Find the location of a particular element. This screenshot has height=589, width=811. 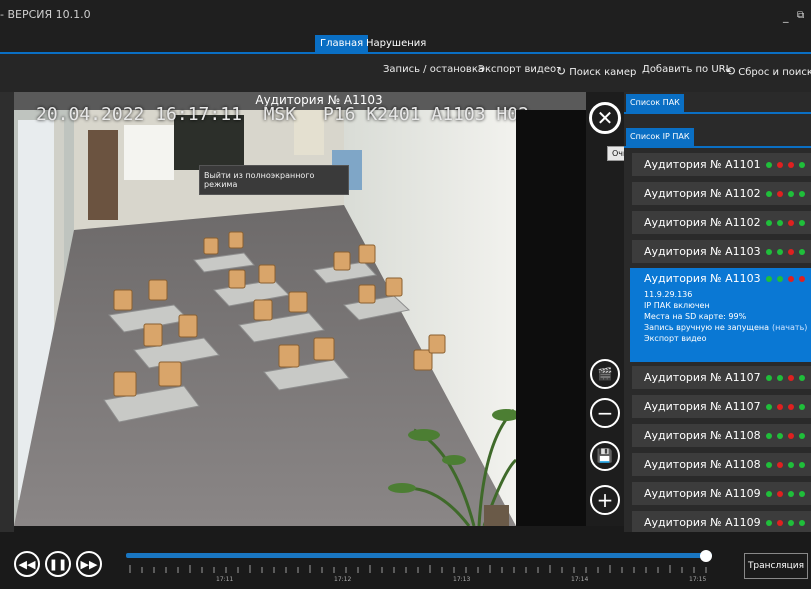

detail-recording: Запись вручную не запущена (начать) is located at coordinates (727, 327).